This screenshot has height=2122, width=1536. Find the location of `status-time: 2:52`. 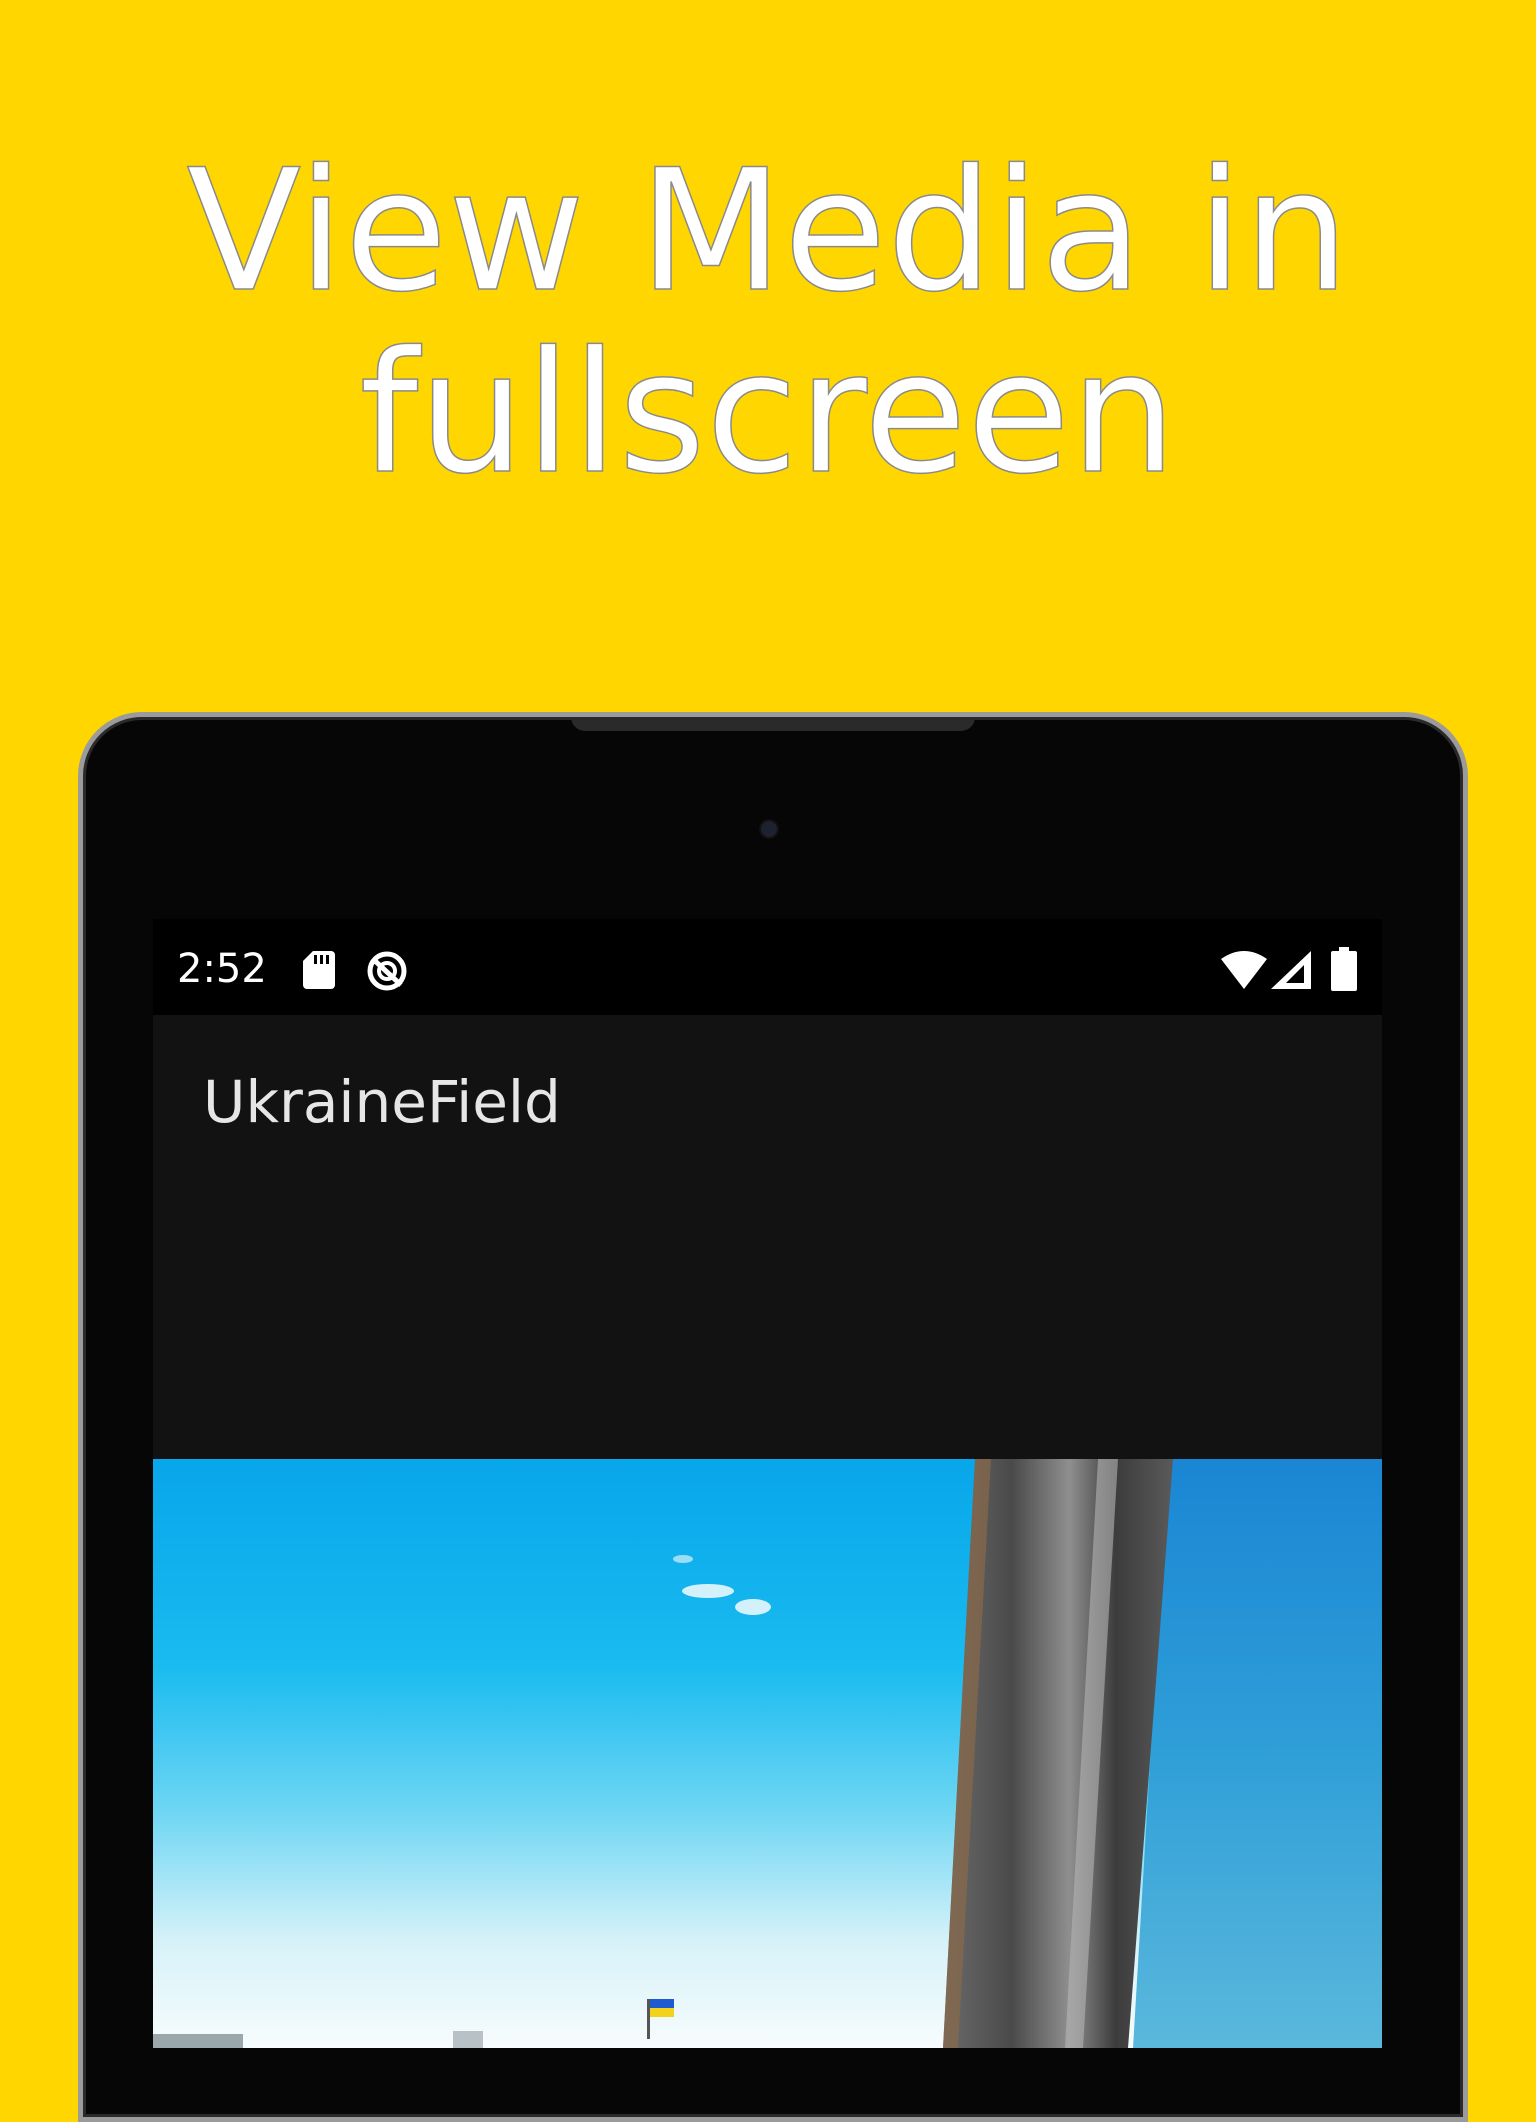

status-time: 2:52 is located at coordinates (222, 969).